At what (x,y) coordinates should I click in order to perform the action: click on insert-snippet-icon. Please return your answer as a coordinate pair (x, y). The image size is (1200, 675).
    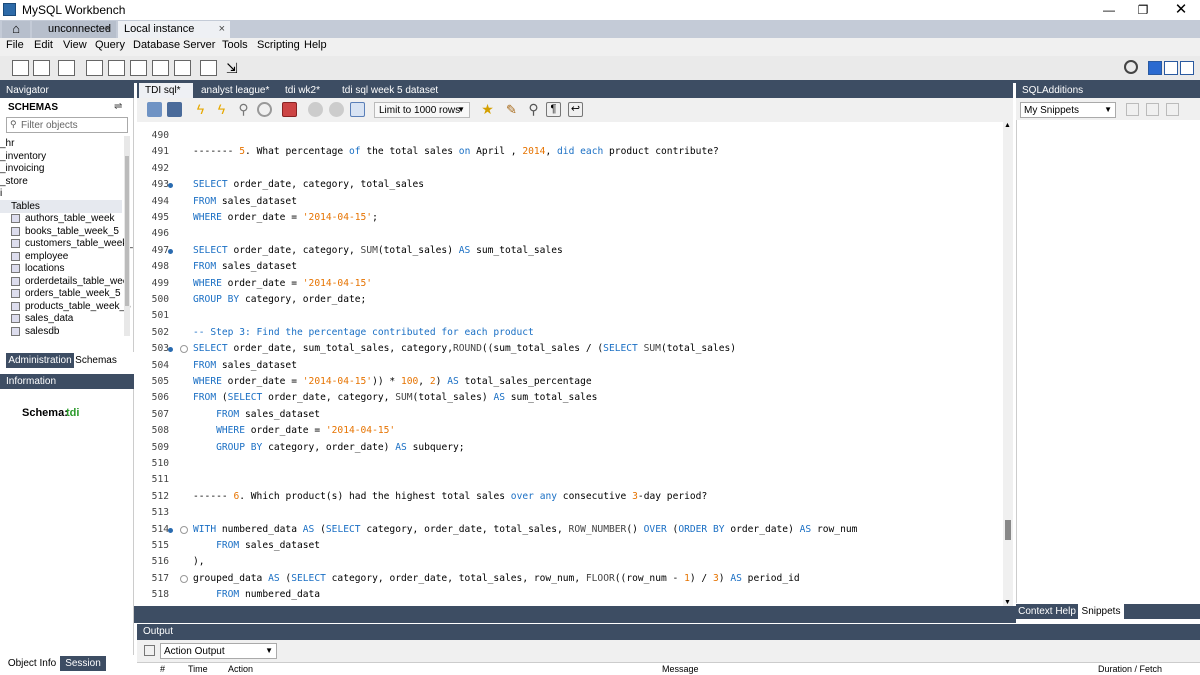
    Looking at the image, I should click on (1132, 109).